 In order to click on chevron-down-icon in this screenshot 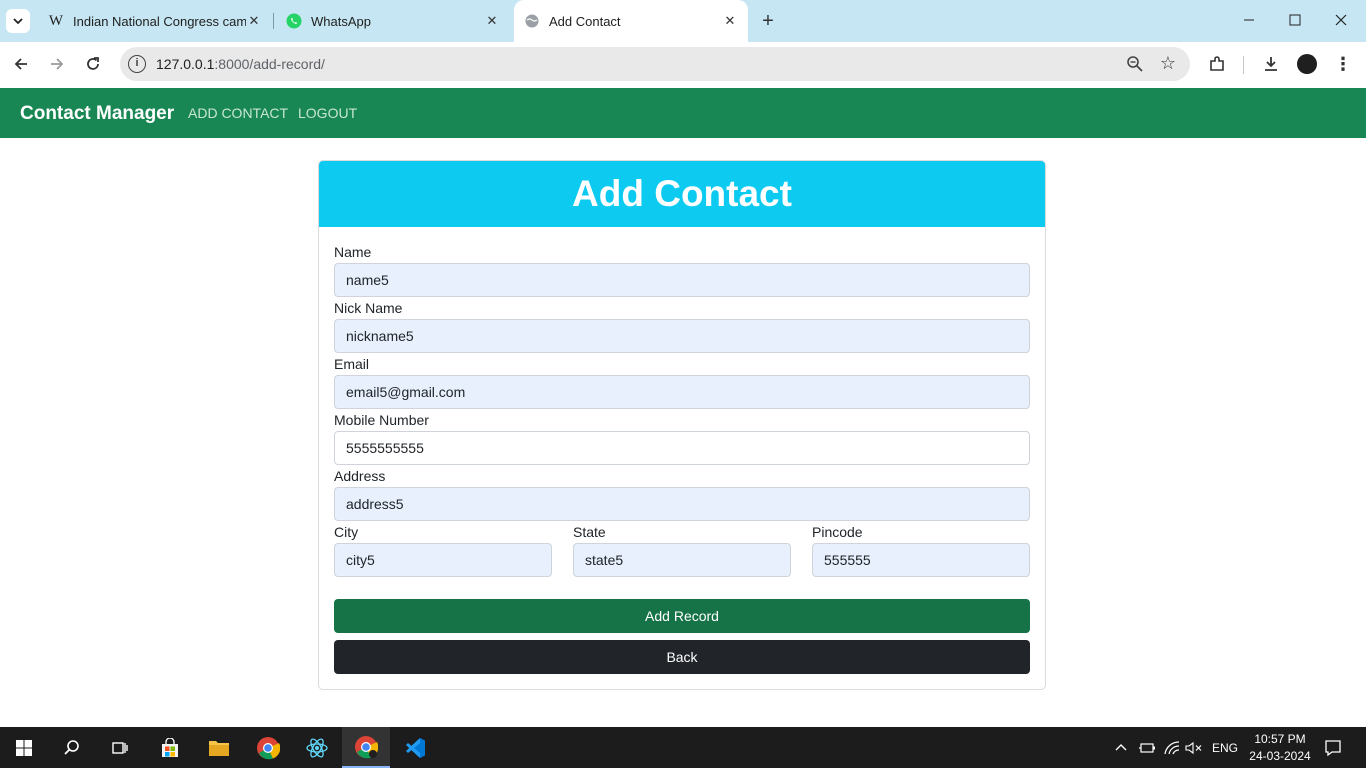, I will do `click(18, 21)`.